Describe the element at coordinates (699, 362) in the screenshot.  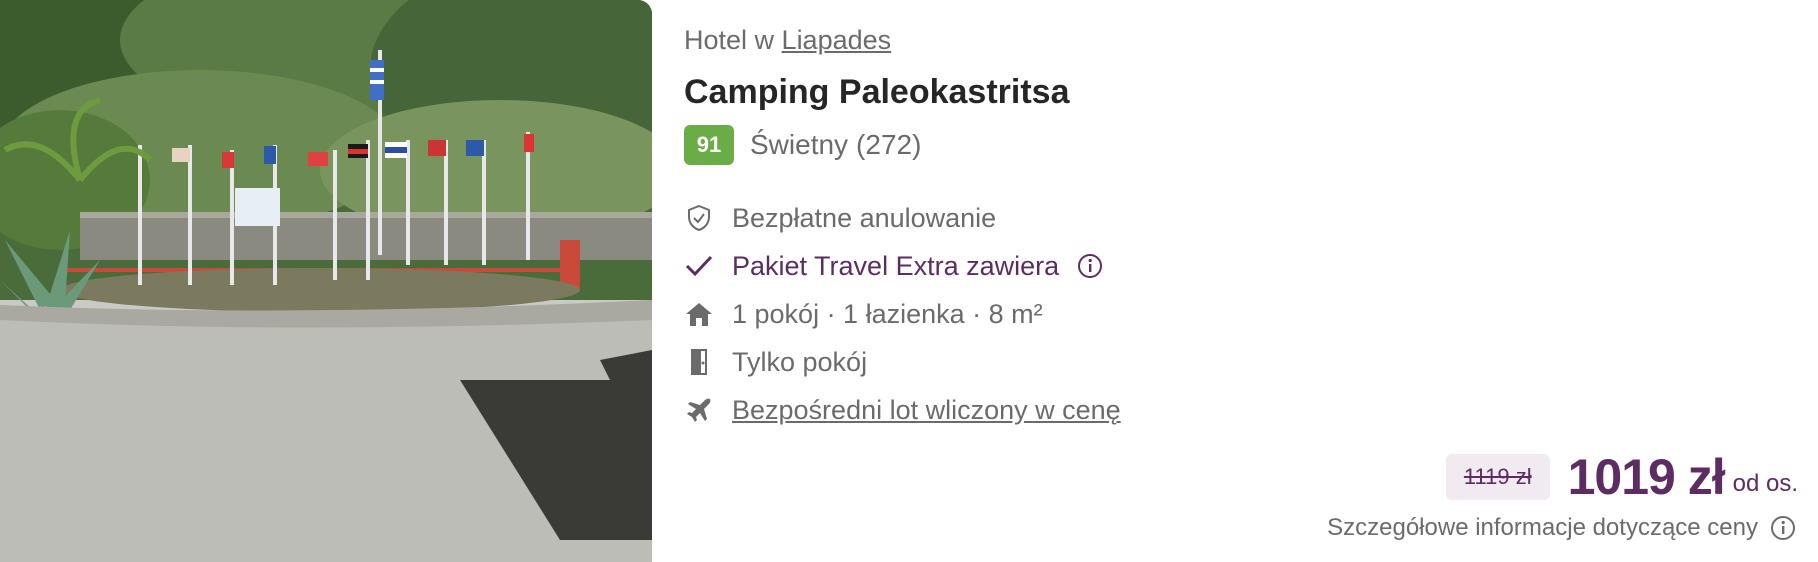
I see `door-icon` at that location.